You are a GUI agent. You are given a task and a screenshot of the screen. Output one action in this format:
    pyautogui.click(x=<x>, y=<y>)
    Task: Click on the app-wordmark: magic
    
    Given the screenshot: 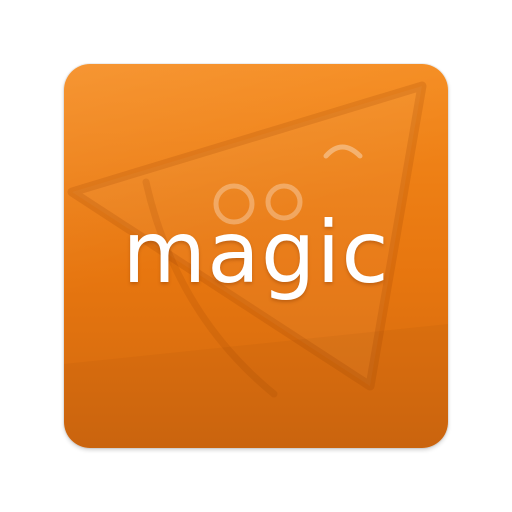 What is the action you would take?
    pyautogui.click(x=256, y=253)
    